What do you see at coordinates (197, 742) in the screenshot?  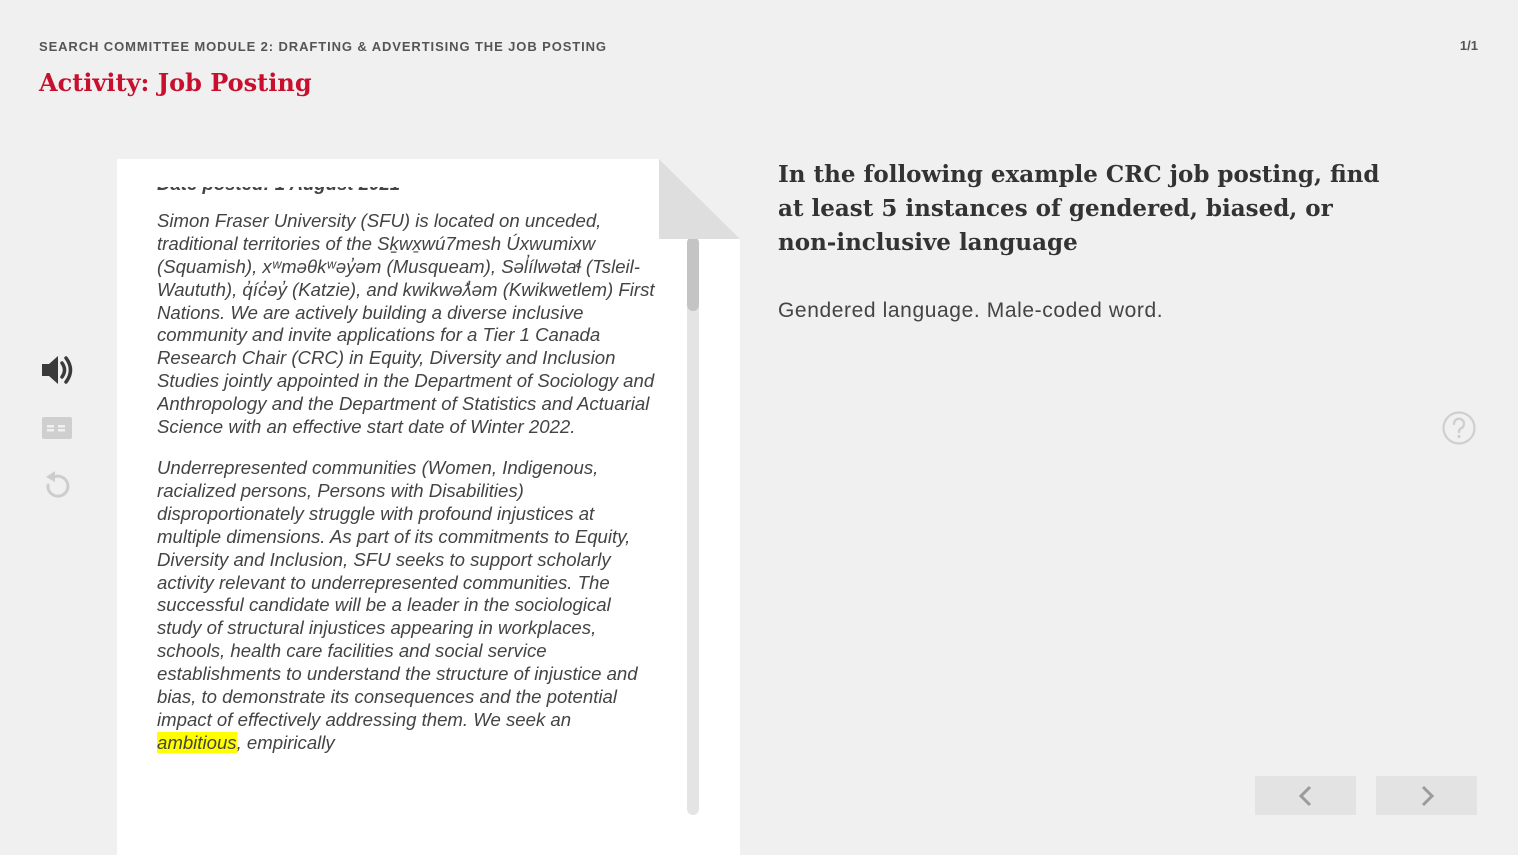 I see `highlighted-word: ambitious` at bounding box center [197, 742].